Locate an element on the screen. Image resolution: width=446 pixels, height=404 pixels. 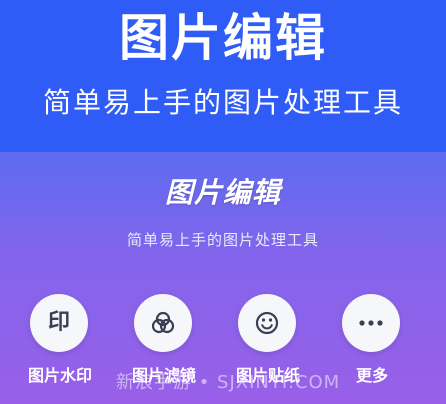
banner-subtitle: 简单易上手的图片处理工具 is located at coordinates (222, 102).